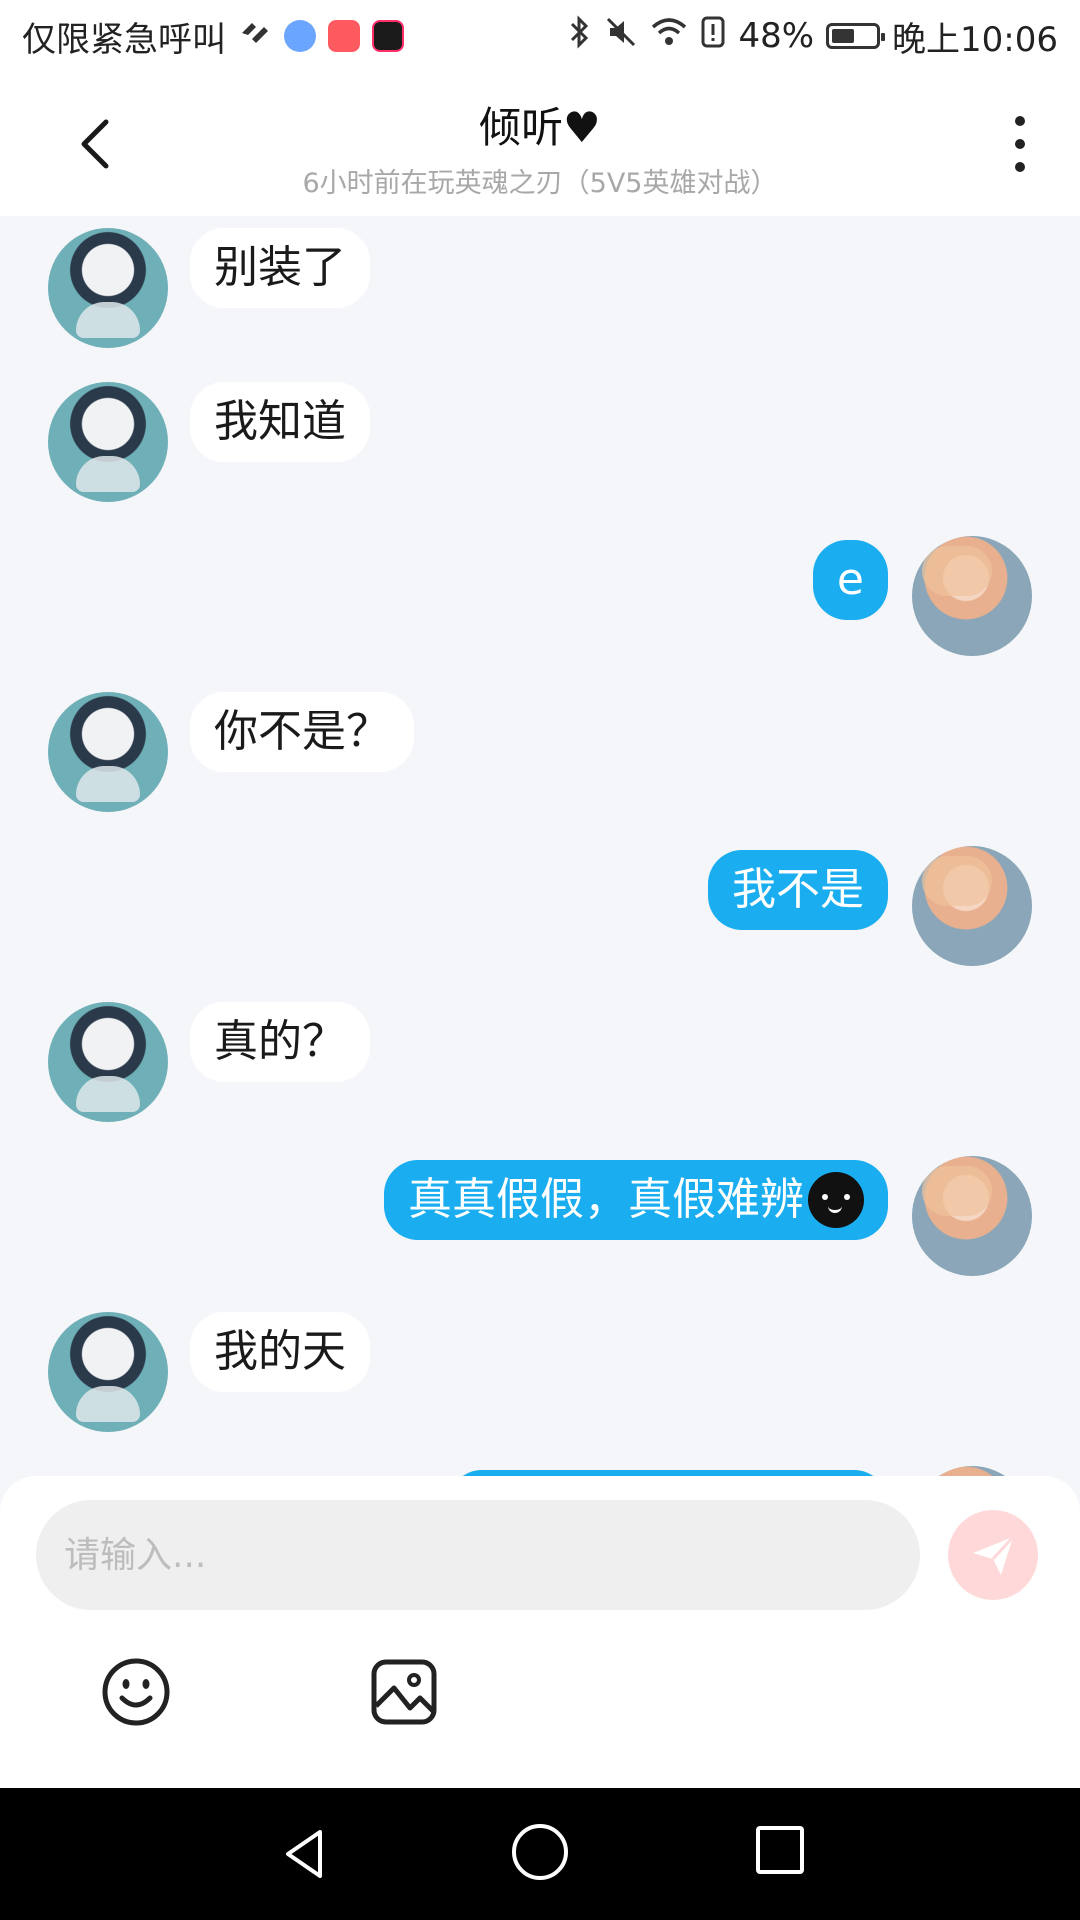 The width and height of the screenshot is (1080, 1920). What do you see at coordinates (836, 1200) in the screenshot?
I see `smirk-face-icon` at bounding box center [836, 1200].